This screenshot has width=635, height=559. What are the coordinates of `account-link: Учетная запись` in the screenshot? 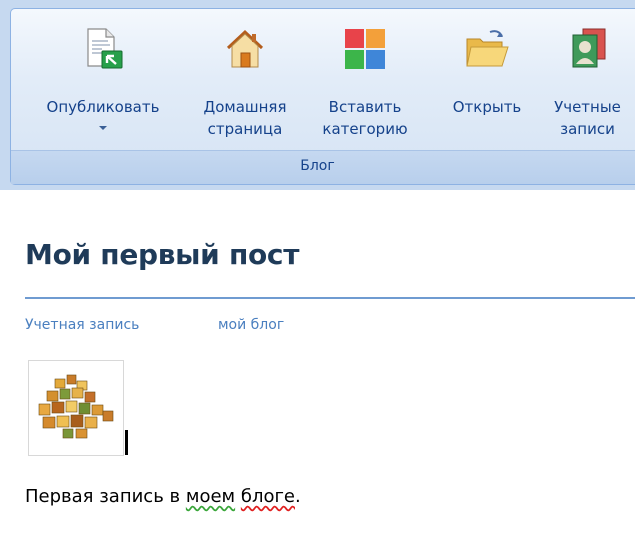 It's located at (82, 325).